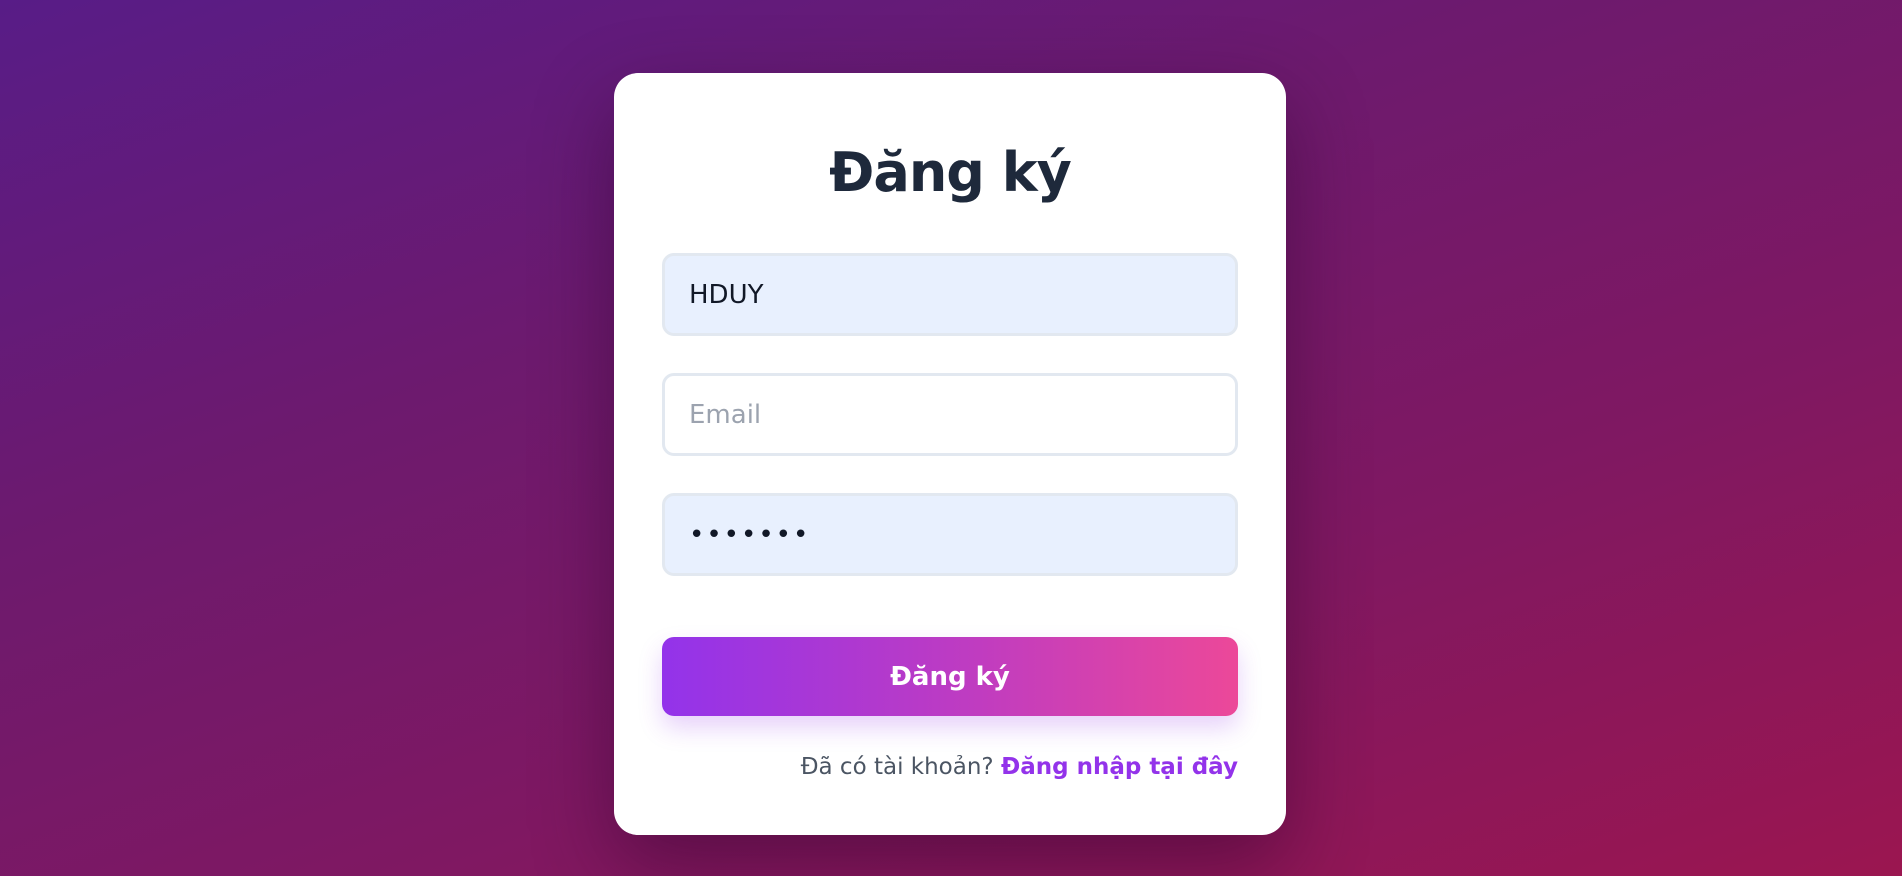 The height and width of the screenshot is (876, 1902). I want to click on email-input, so click(950, 414).